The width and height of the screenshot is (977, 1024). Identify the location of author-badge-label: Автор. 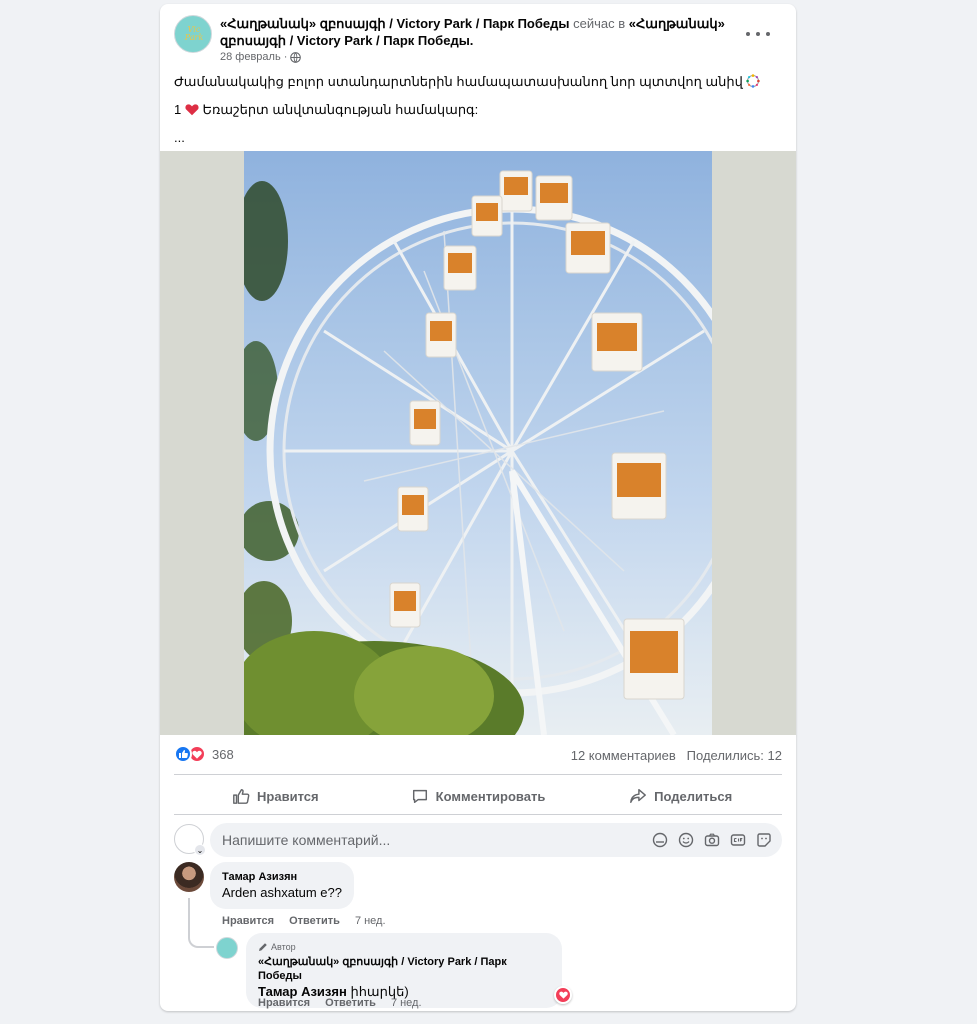
(283, 947).